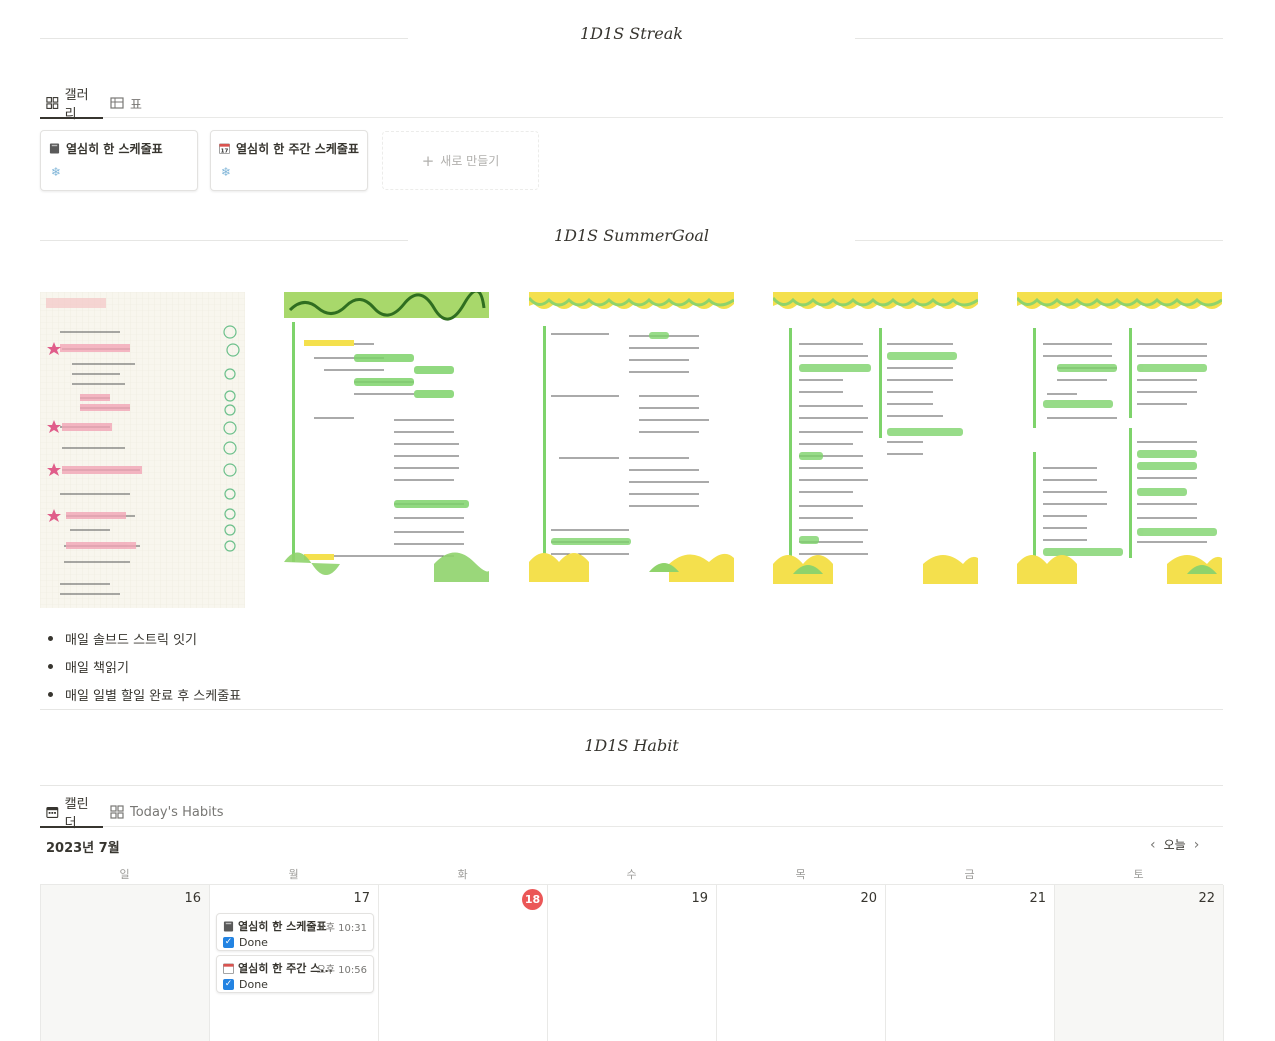 The image size is (1275, 1041). What do you see at coordinates (631, 235) in the screenshot?
I see `summergoal-heading: 1D1S SummerGoal` at bounding box center [631, 235].